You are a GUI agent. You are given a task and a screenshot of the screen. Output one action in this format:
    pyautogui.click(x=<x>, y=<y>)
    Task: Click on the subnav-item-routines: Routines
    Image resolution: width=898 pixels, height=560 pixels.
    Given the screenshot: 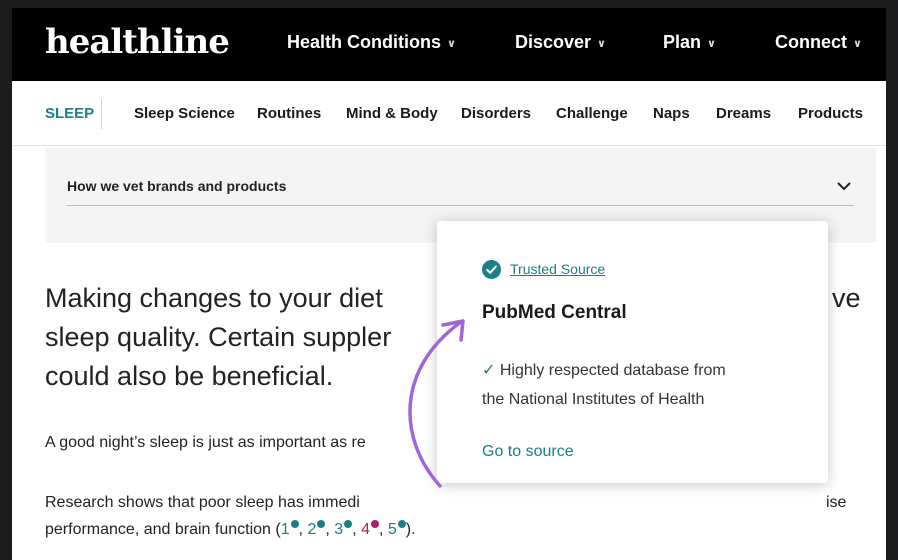 What is the action you would take?
    pyautogui.click(x=289, y=113)
    